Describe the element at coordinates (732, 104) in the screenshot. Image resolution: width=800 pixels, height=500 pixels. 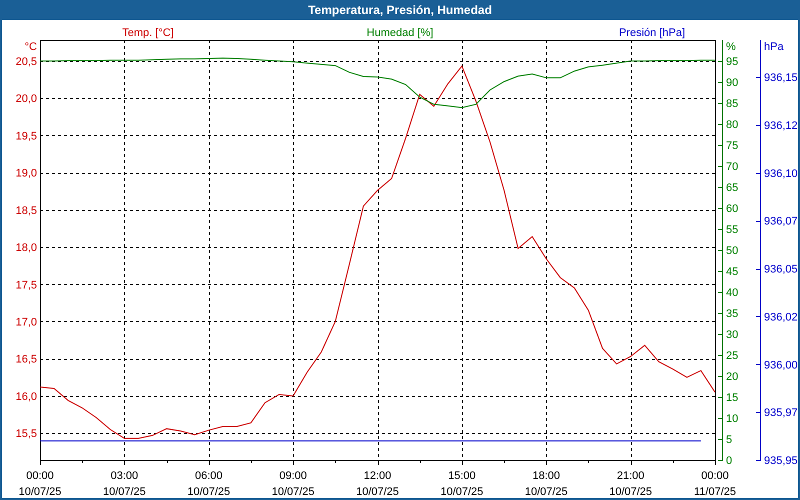
I see `y-axis-label: 85` at that location.